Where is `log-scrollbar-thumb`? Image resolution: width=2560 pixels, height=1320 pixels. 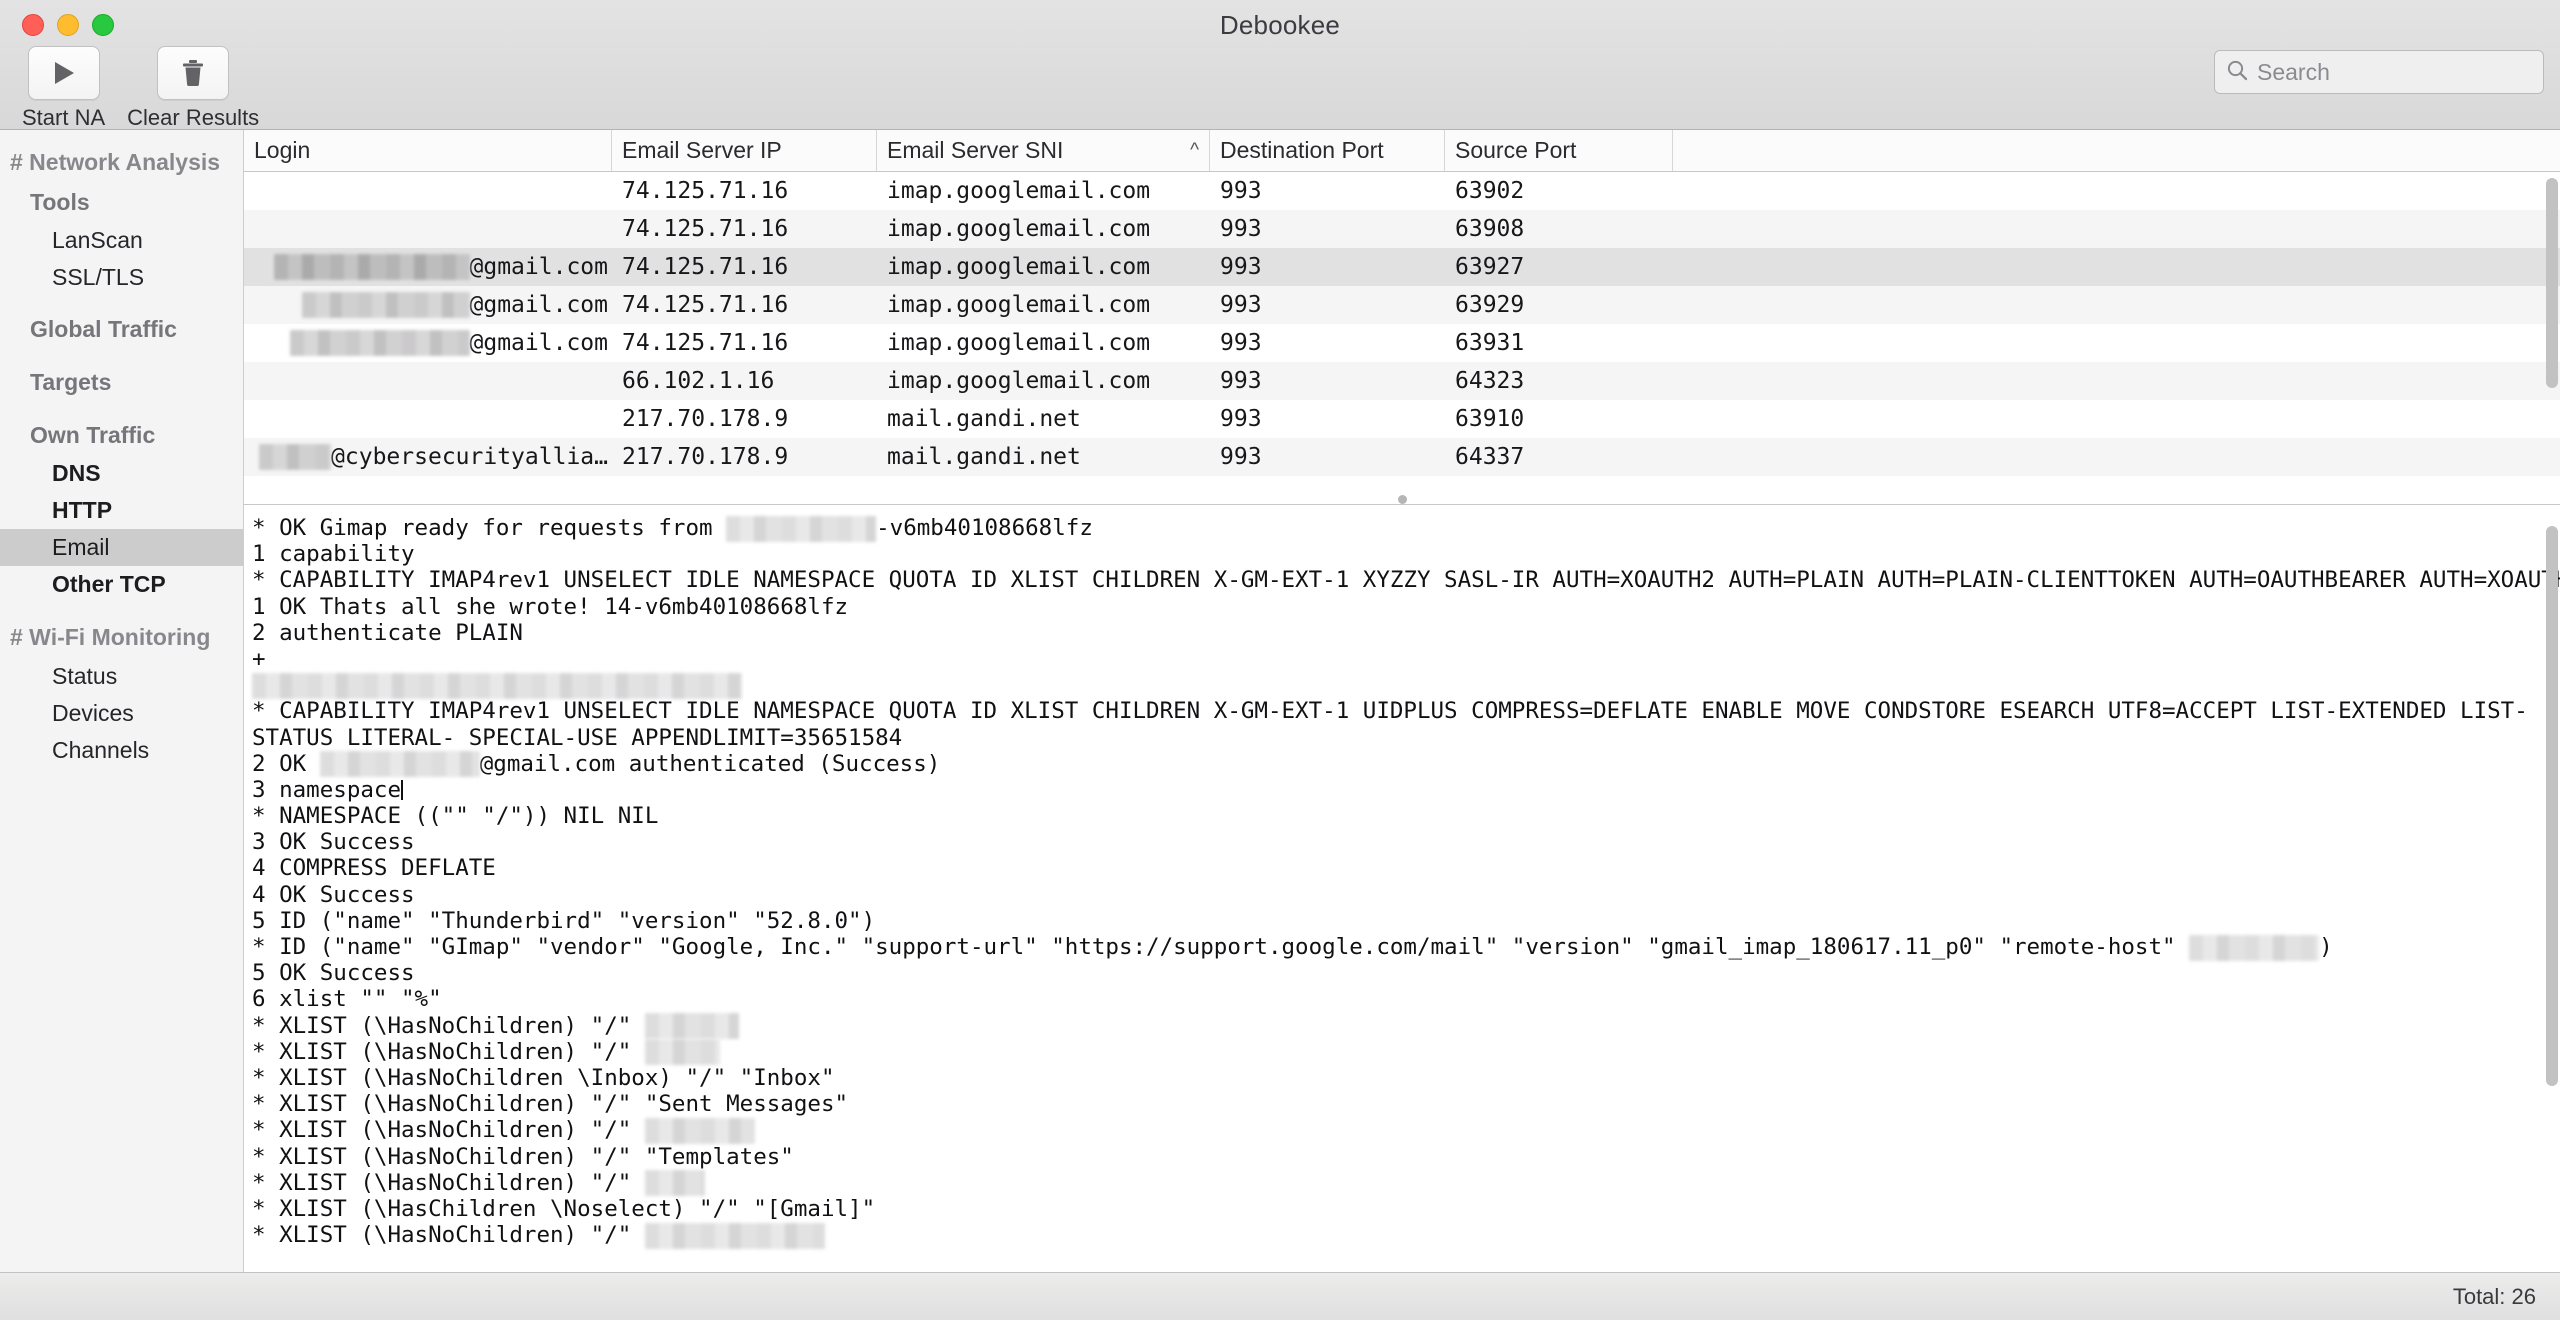 log-scrollbar-thumb is located at coordinates (2552, 806).